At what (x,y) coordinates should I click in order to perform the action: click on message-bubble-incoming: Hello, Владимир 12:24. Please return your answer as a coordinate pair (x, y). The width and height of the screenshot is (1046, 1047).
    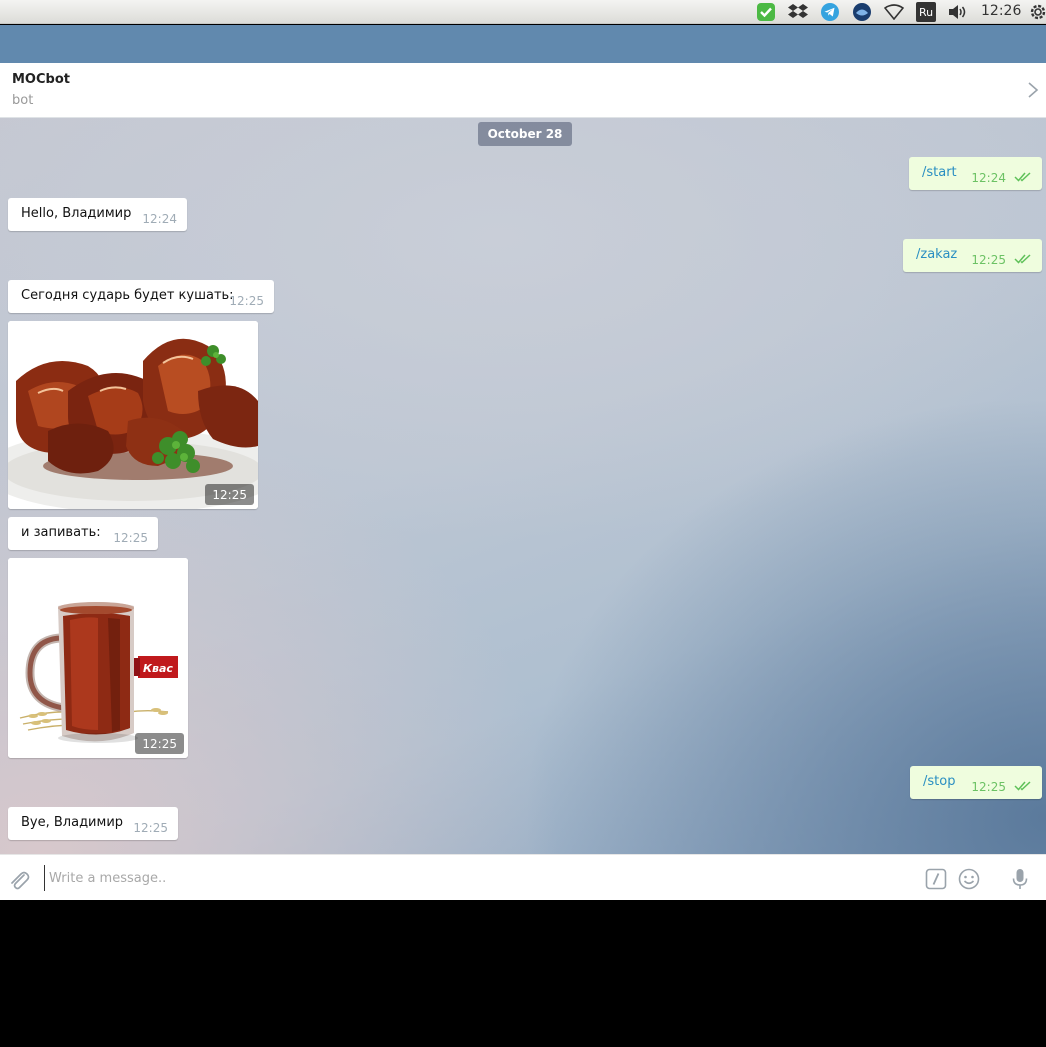
    Looking at the image, I should click on (97, 214).